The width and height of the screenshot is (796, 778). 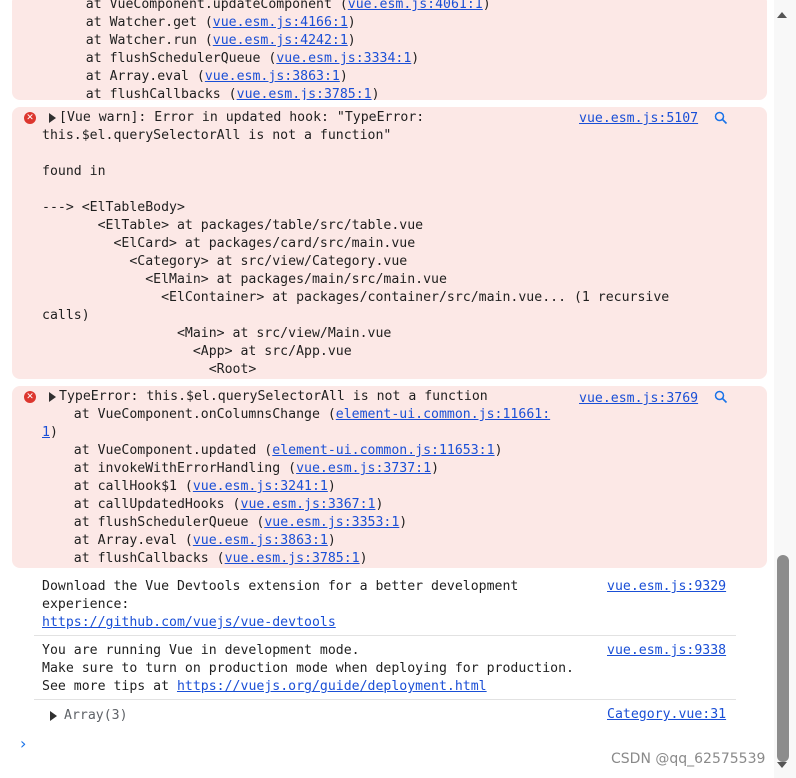 I want to click on stack-frame-link: vue.esm.js:3241:1, so click(x=260, y=486).